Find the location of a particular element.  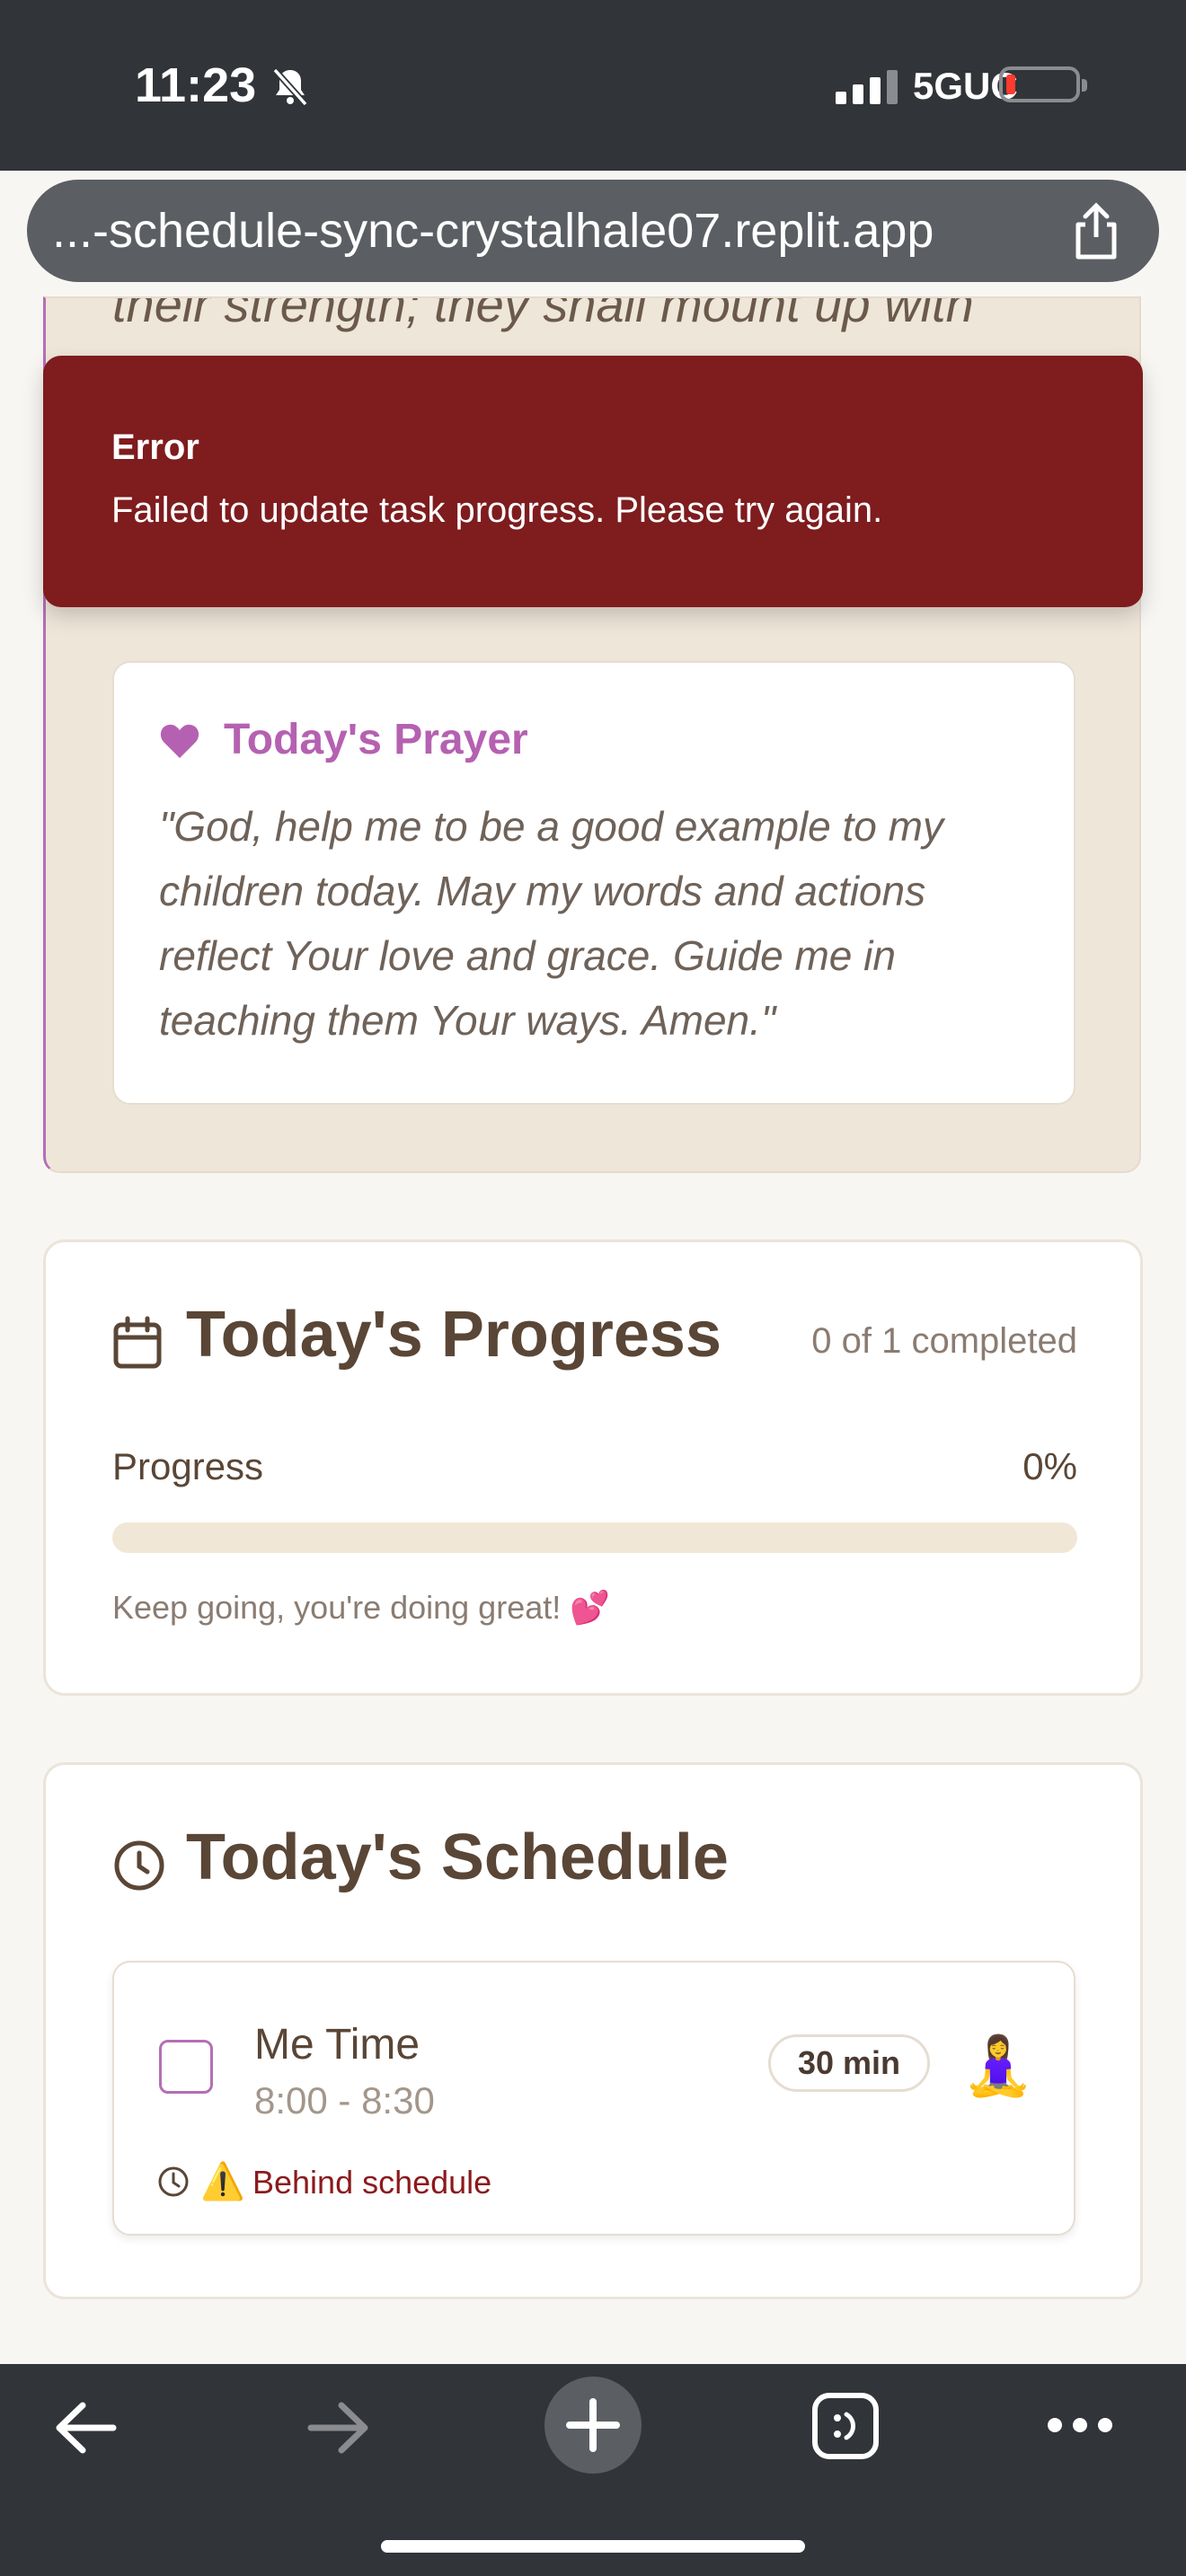

battery-icon is located at coordinates (1043, 84).